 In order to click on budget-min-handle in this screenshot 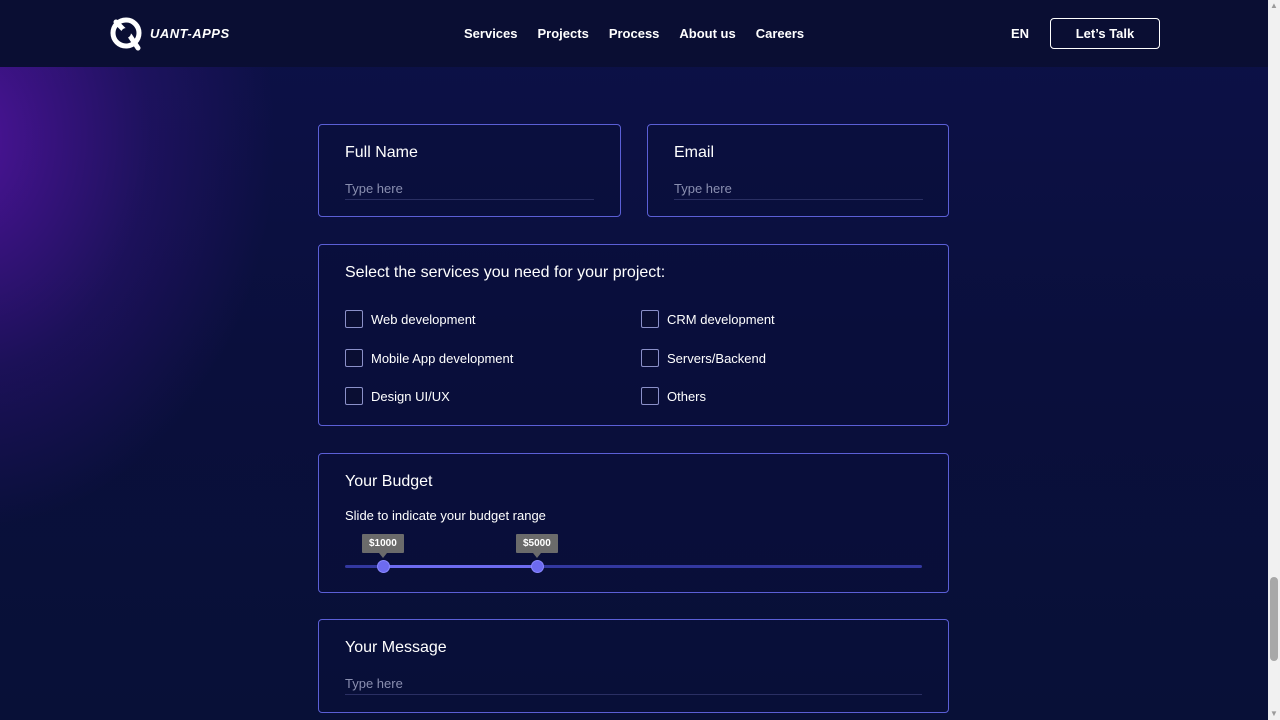, I will do `click(383, 566)`.